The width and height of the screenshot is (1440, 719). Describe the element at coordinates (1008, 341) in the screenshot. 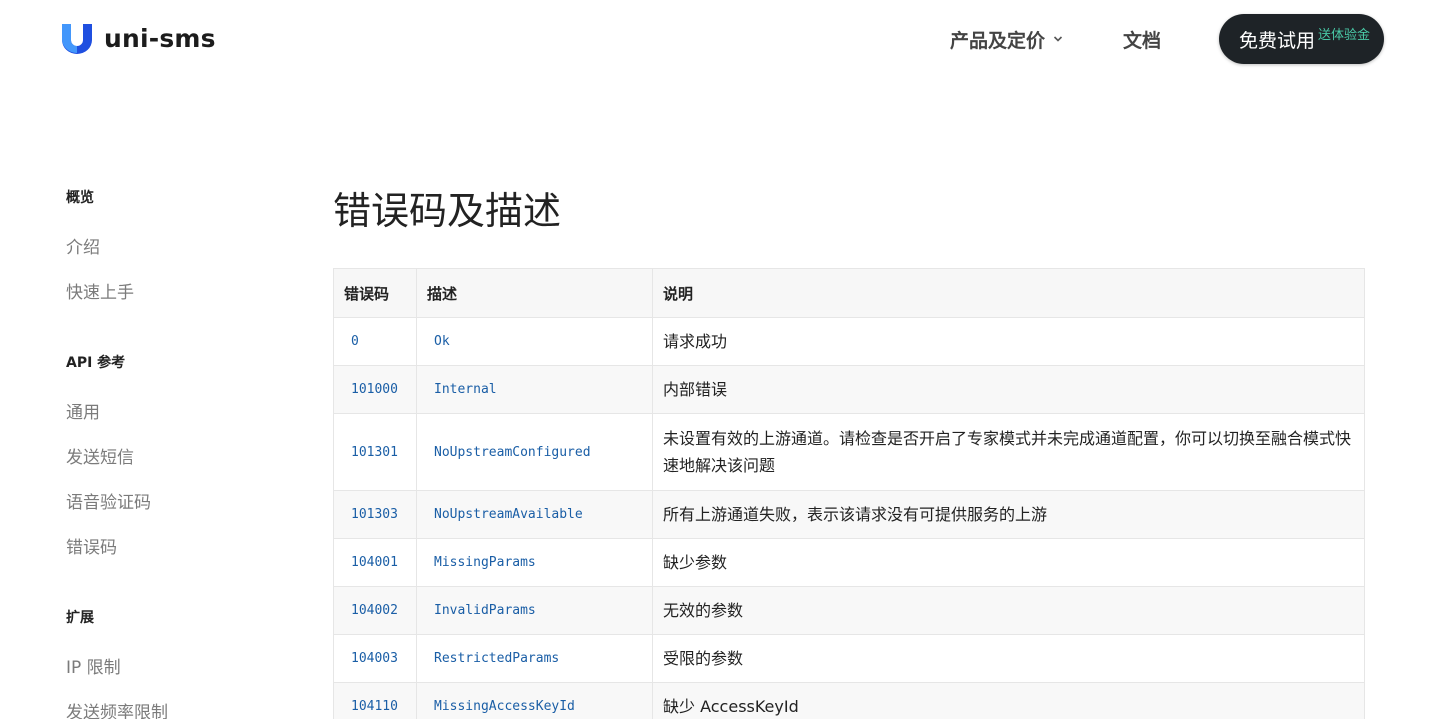

I see `error-desc-cell: 请求成功` at that location.